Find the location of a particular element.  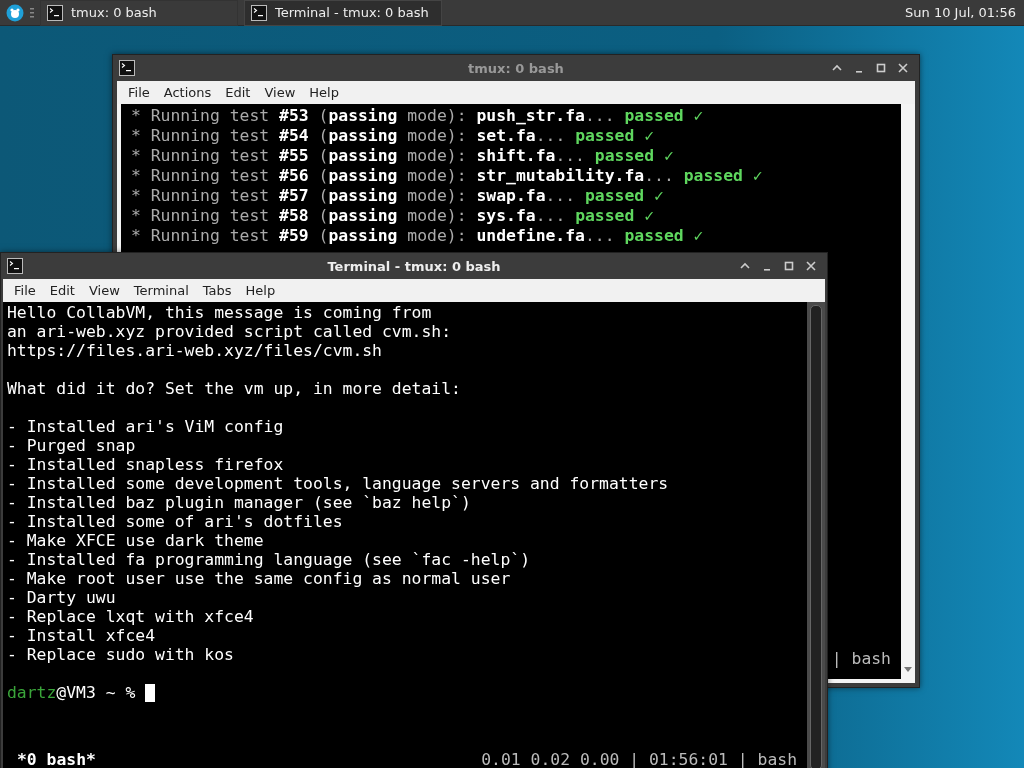

text-cursor is located at coordinates (150, 692).